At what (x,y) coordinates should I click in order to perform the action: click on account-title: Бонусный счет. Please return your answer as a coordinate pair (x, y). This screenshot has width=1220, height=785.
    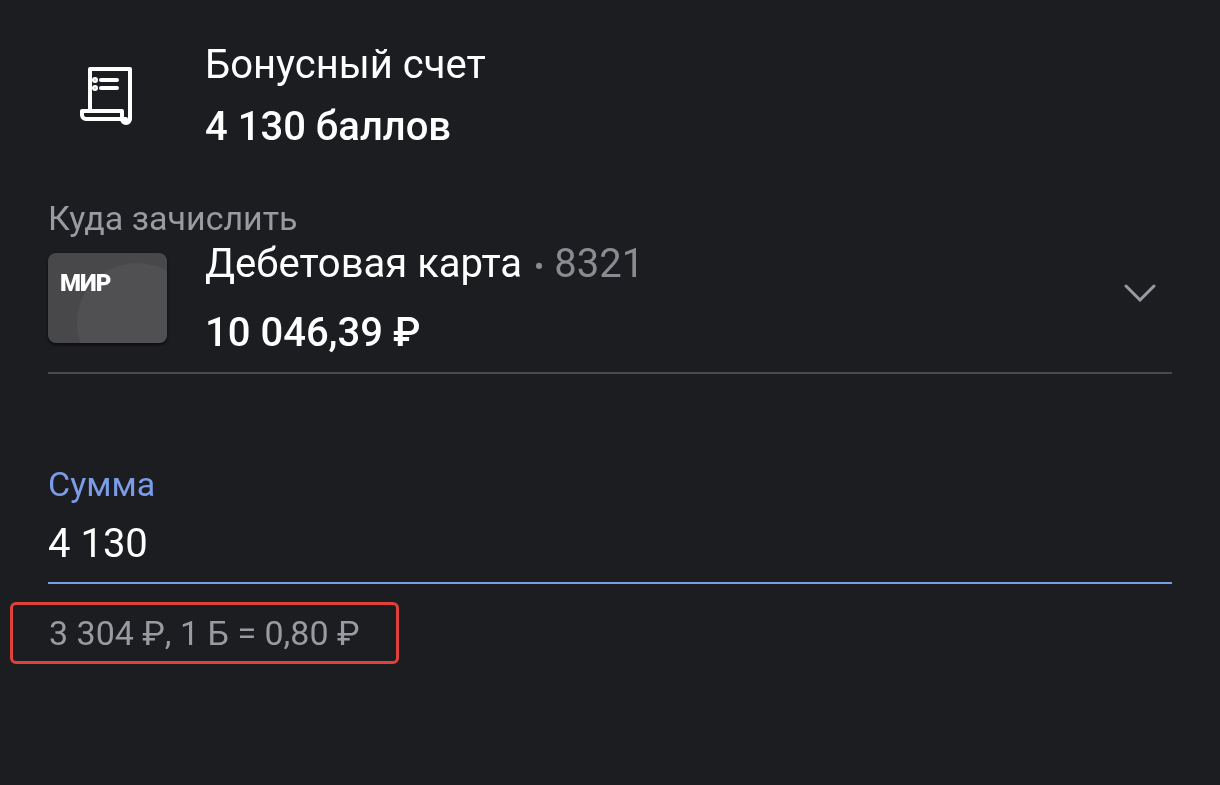
    Looking at the image, I should click on (345, 65).